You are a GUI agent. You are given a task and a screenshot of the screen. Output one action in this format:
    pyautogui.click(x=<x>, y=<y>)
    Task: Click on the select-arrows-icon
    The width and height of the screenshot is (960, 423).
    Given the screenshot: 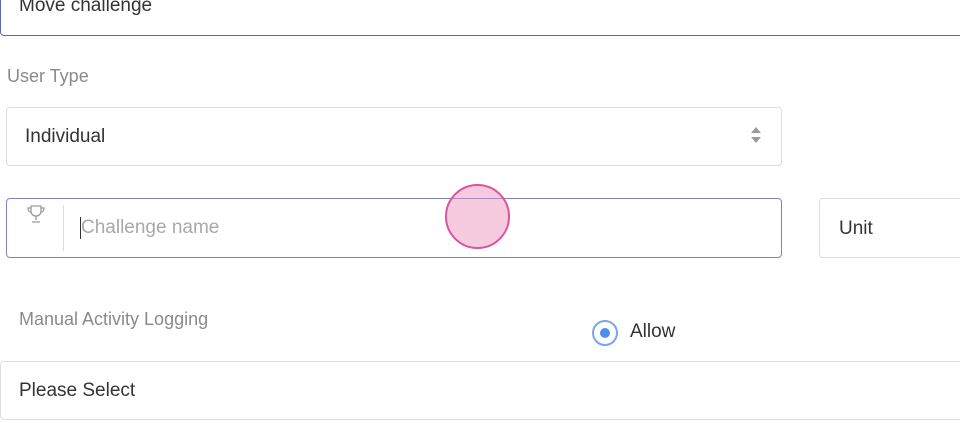 What is the action you would take?
    pyautogui.click(x=756, y=137)
    